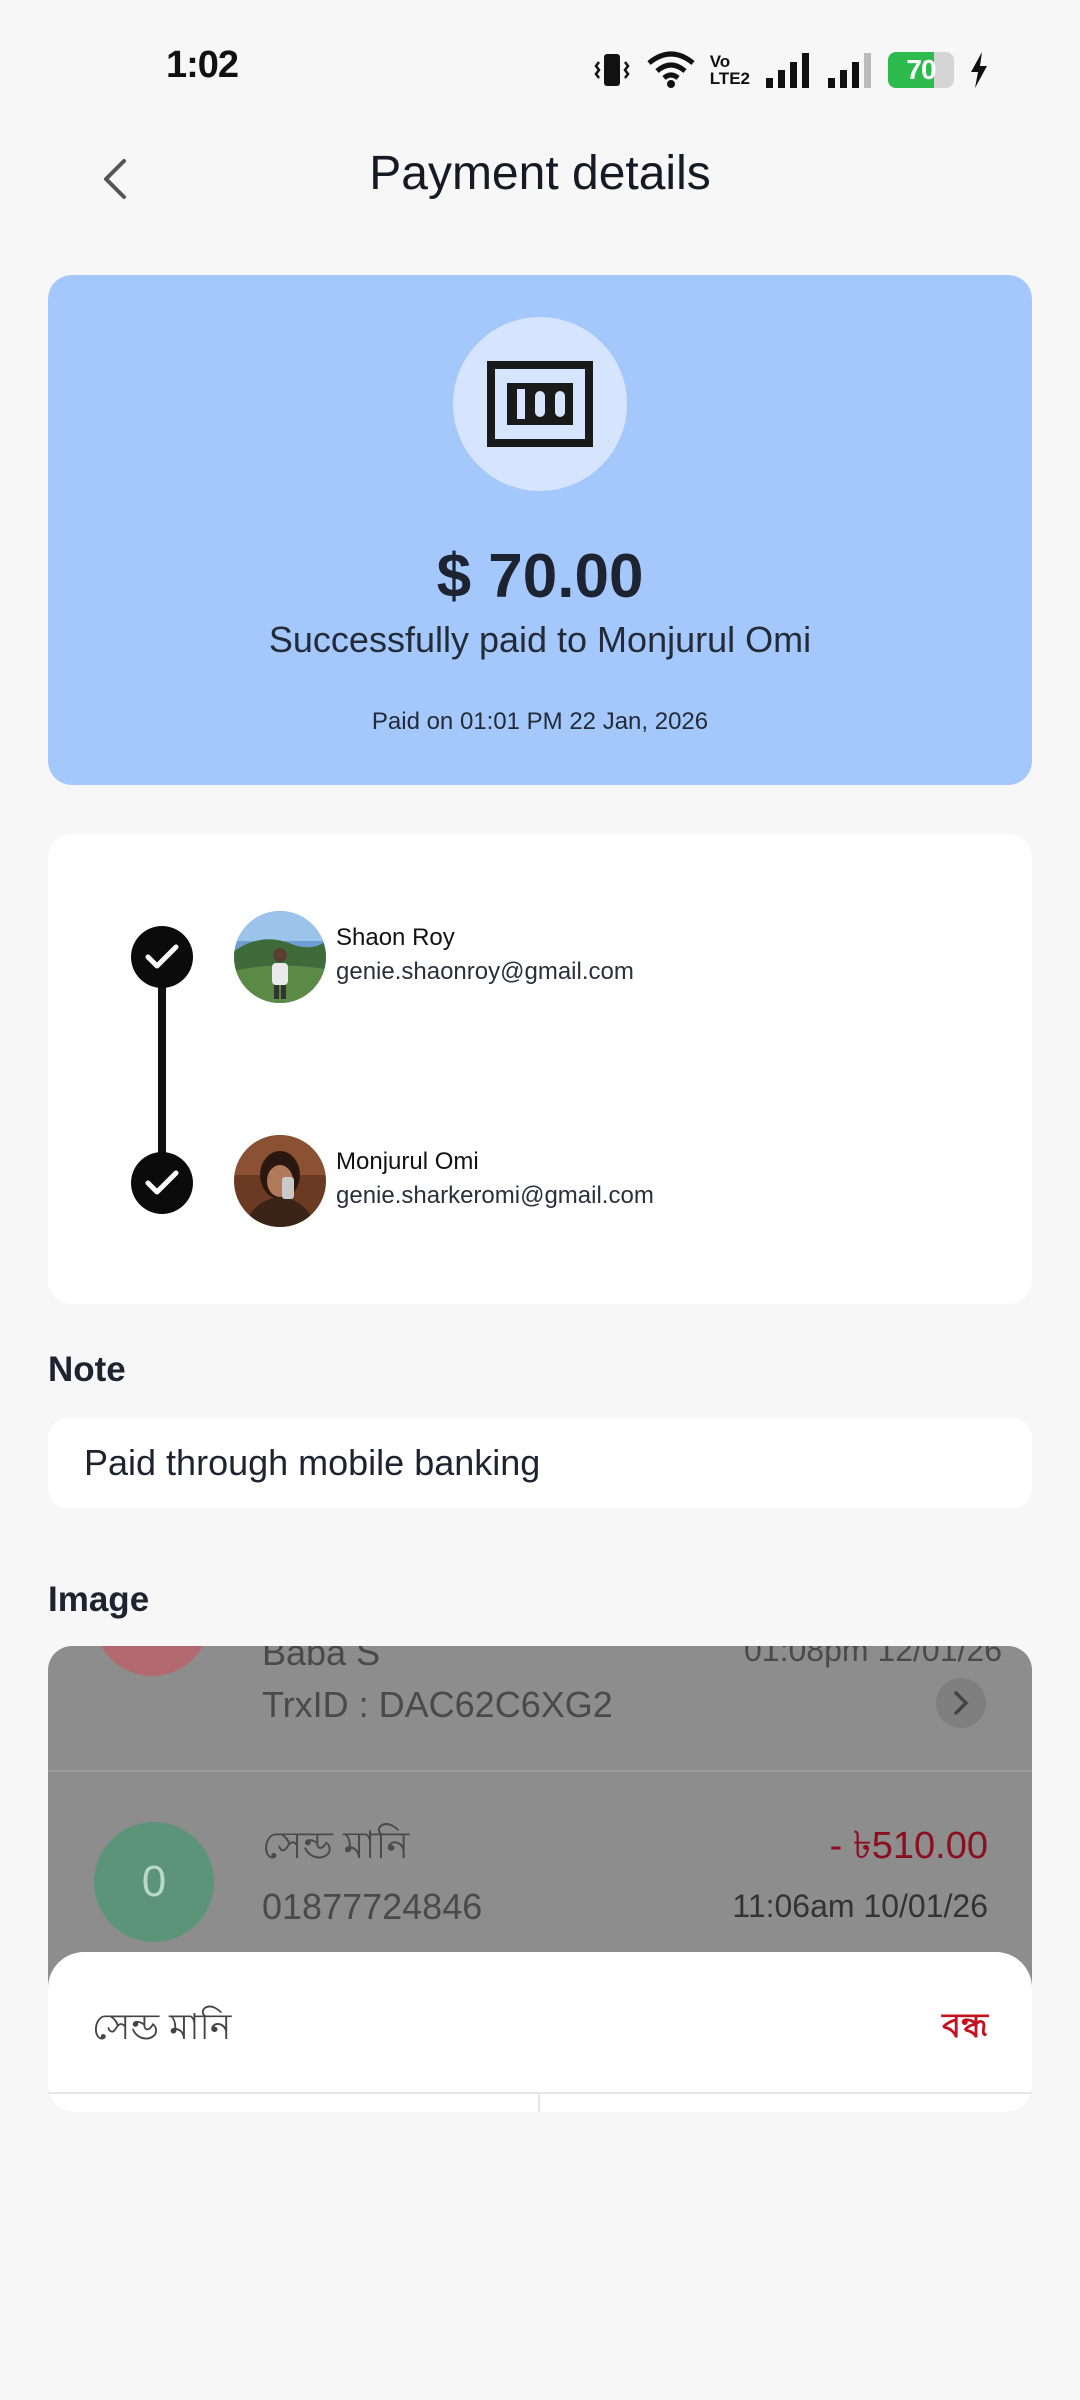 The width and height of the screenshot is (1080, 2400). What do you see at coordinates (202, 65) in the screenshot?
I see `status-time: 1:02` at bounding box center [202, 65].